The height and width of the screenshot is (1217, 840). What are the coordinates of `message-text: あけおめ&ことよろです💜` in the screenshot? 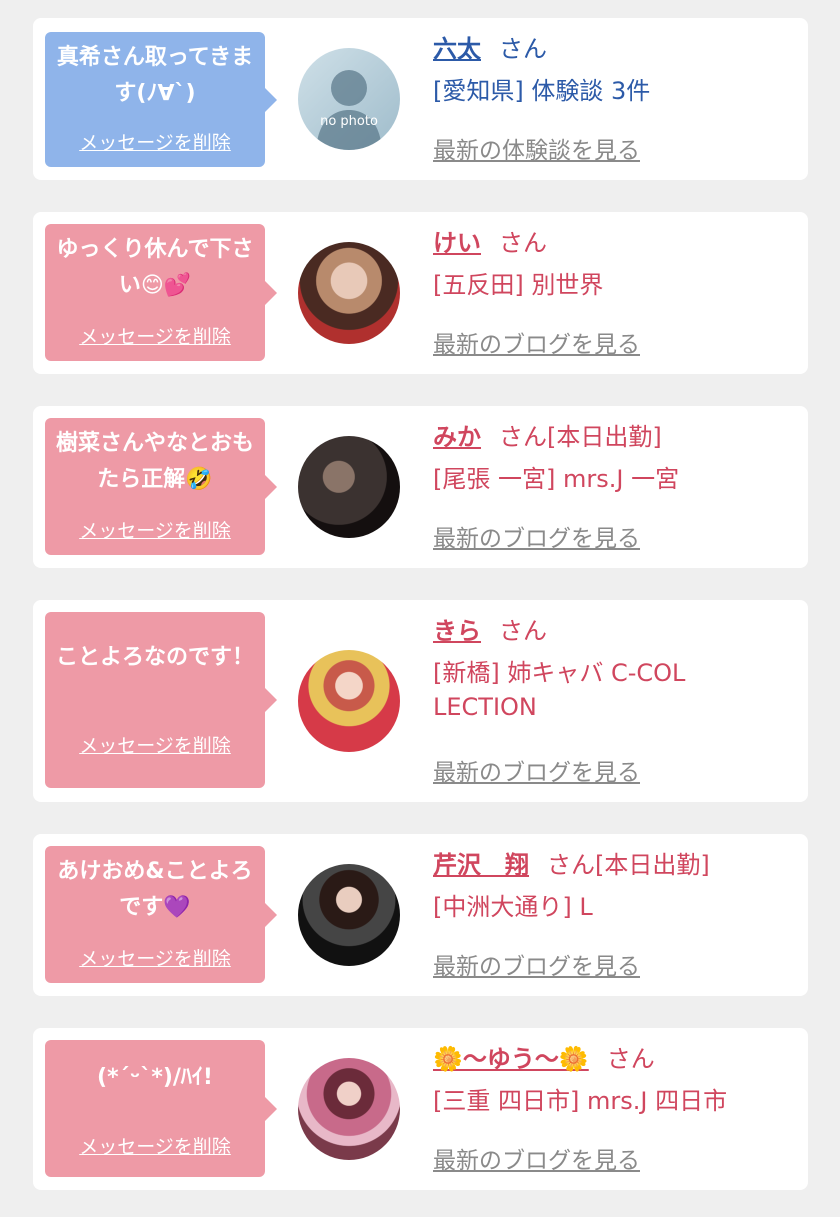 It's located at (155, 889).